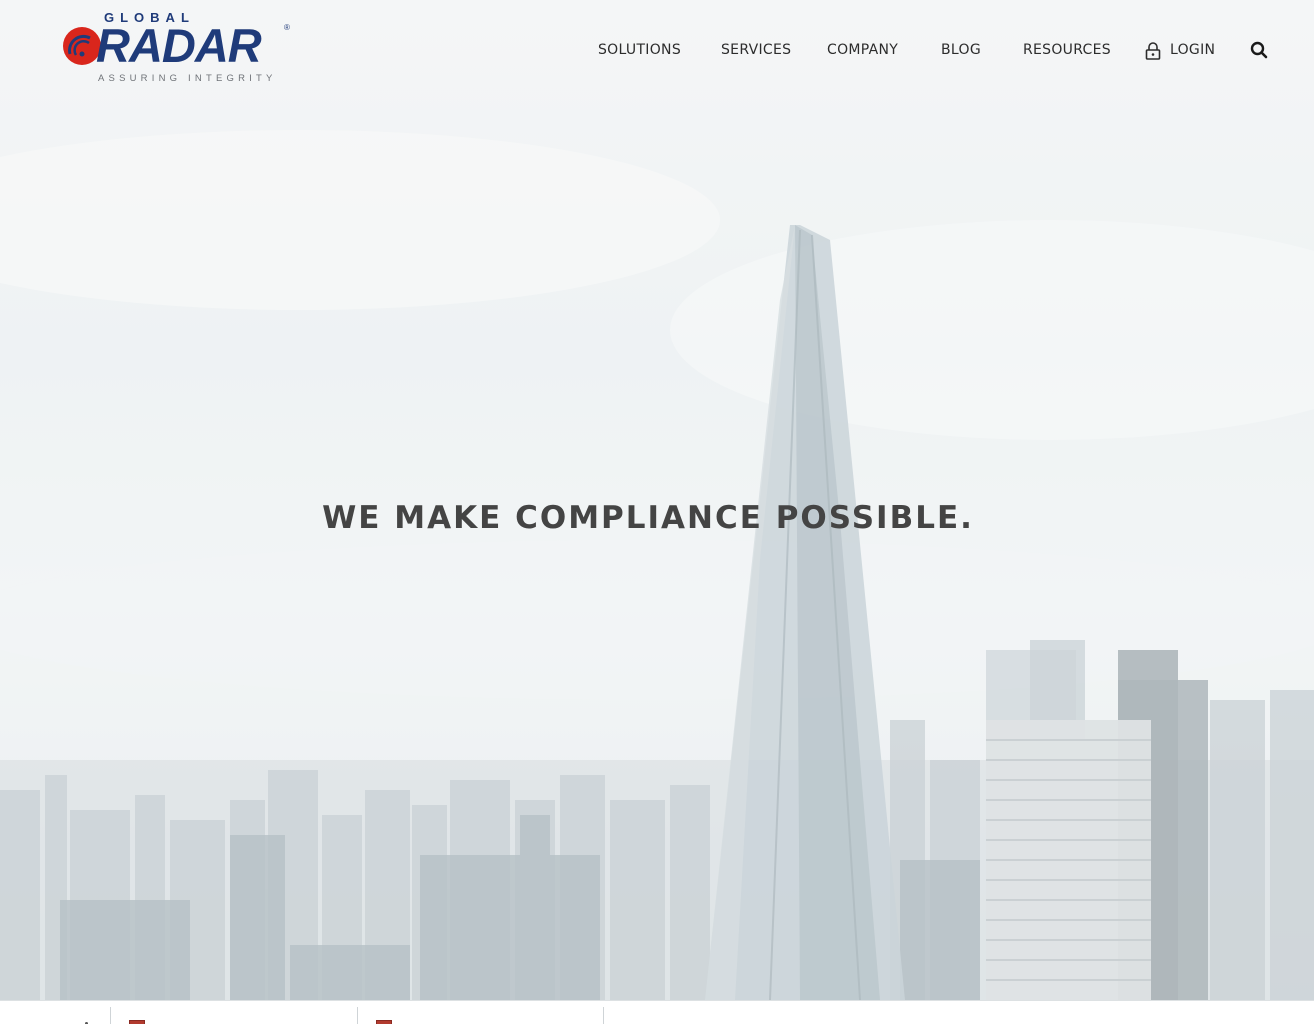 The image size is (1314, 1024). Describe the element at coordinates (648, 518) in the screenshot. I see `hero-headline: WE MAKE COMPLIANCE POSSIBLE.` at that location.